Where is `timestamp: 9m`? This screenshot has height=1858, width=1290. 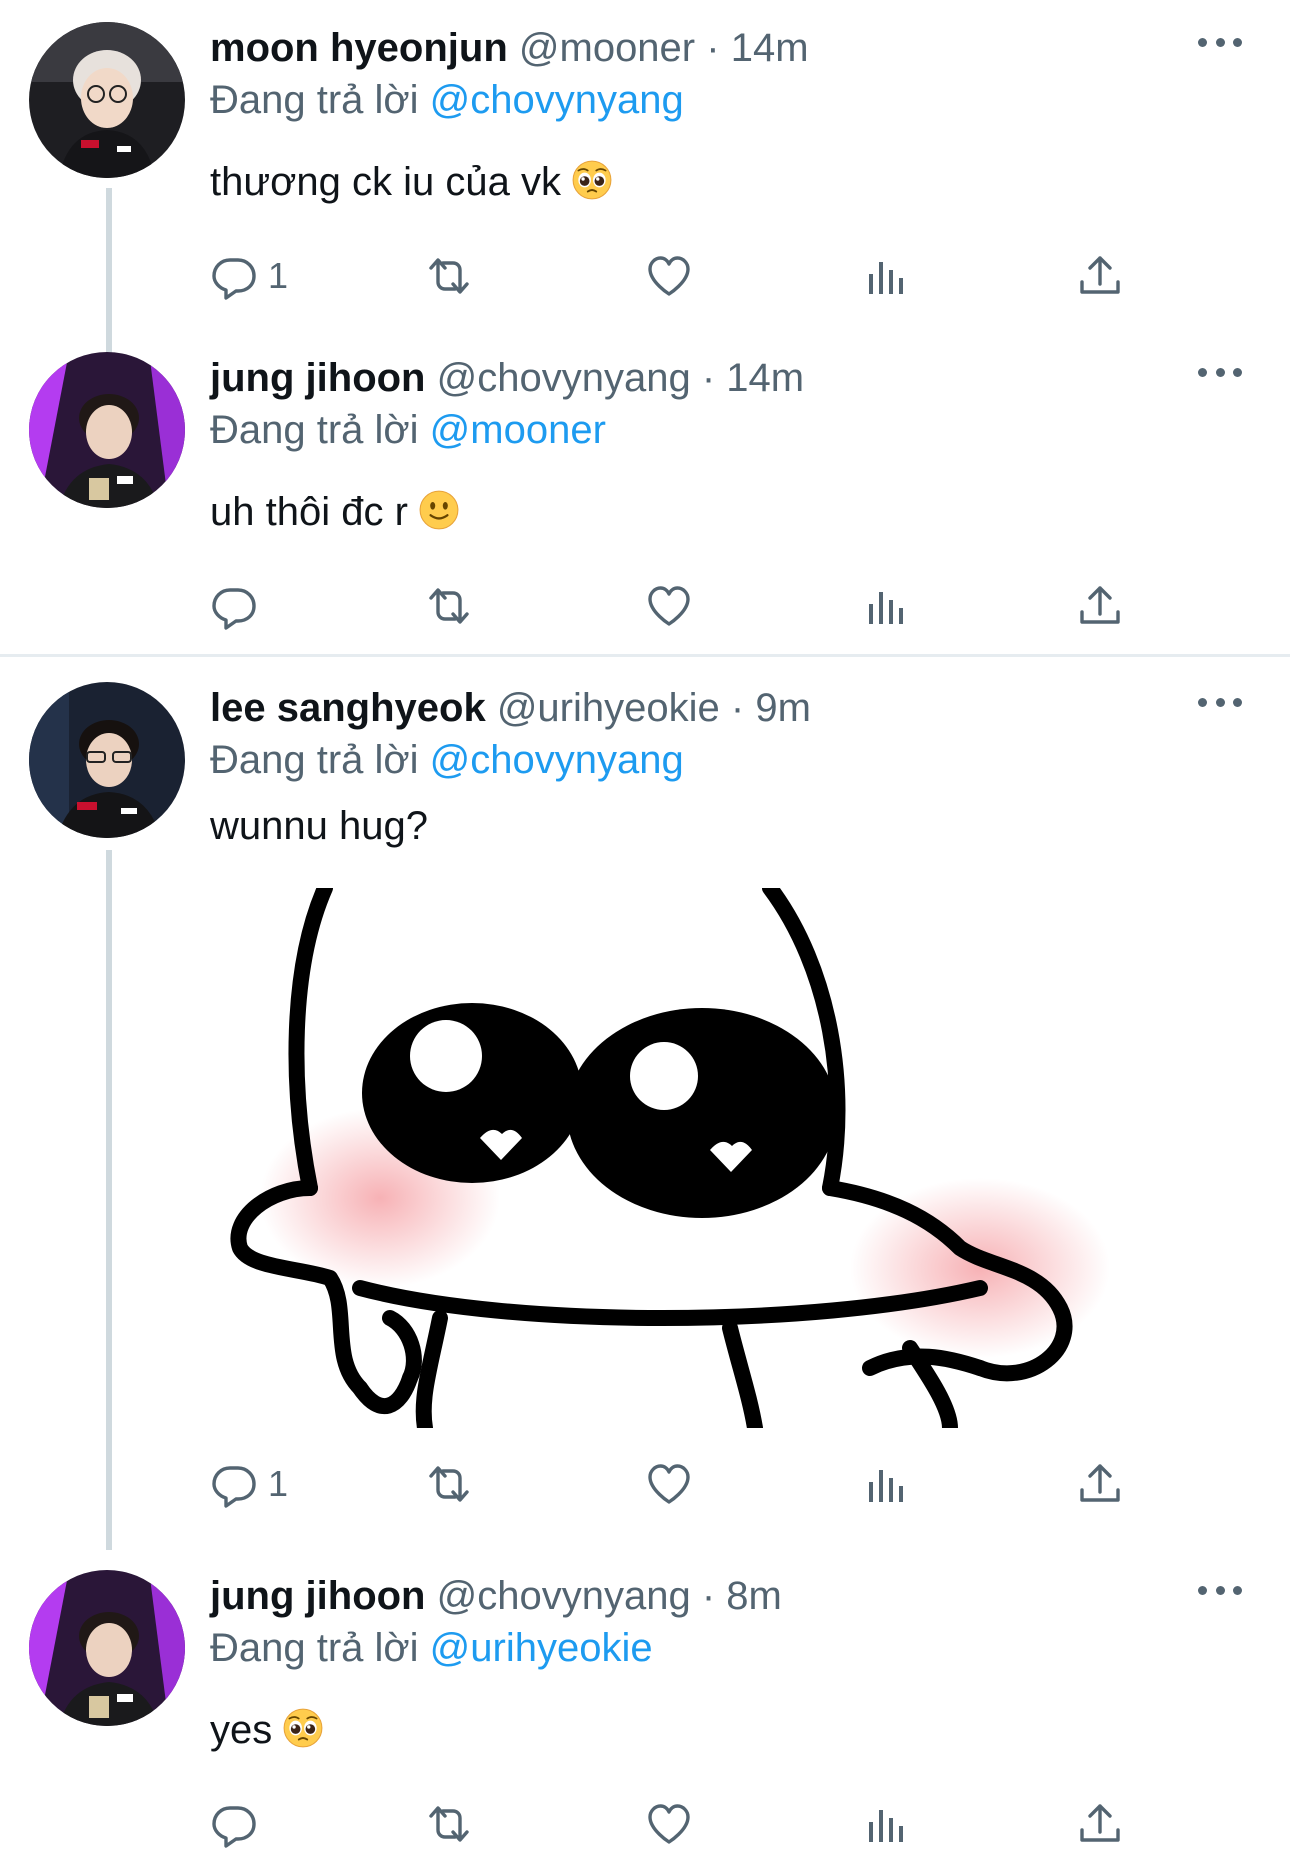 timestamp: 9m is located at coordinates (783, 708).